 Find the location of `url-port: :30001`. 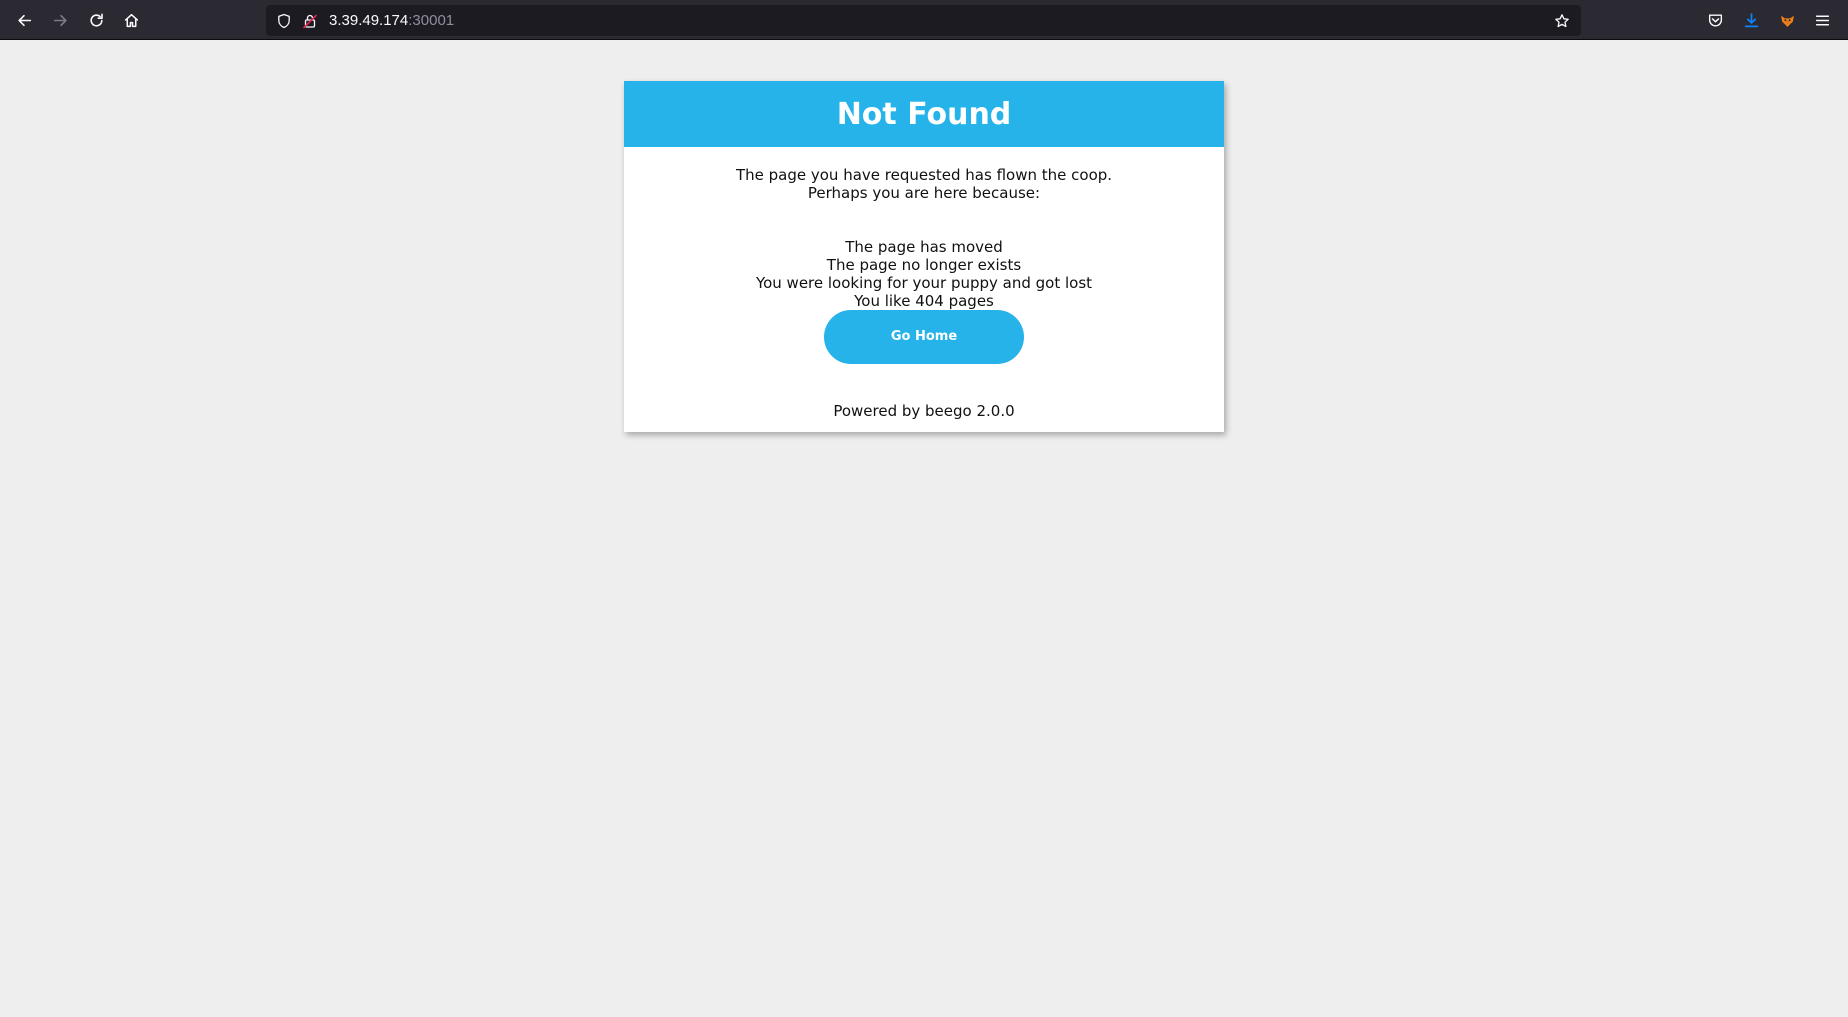

url-port: :30001 is located at coordinates (431, 20).